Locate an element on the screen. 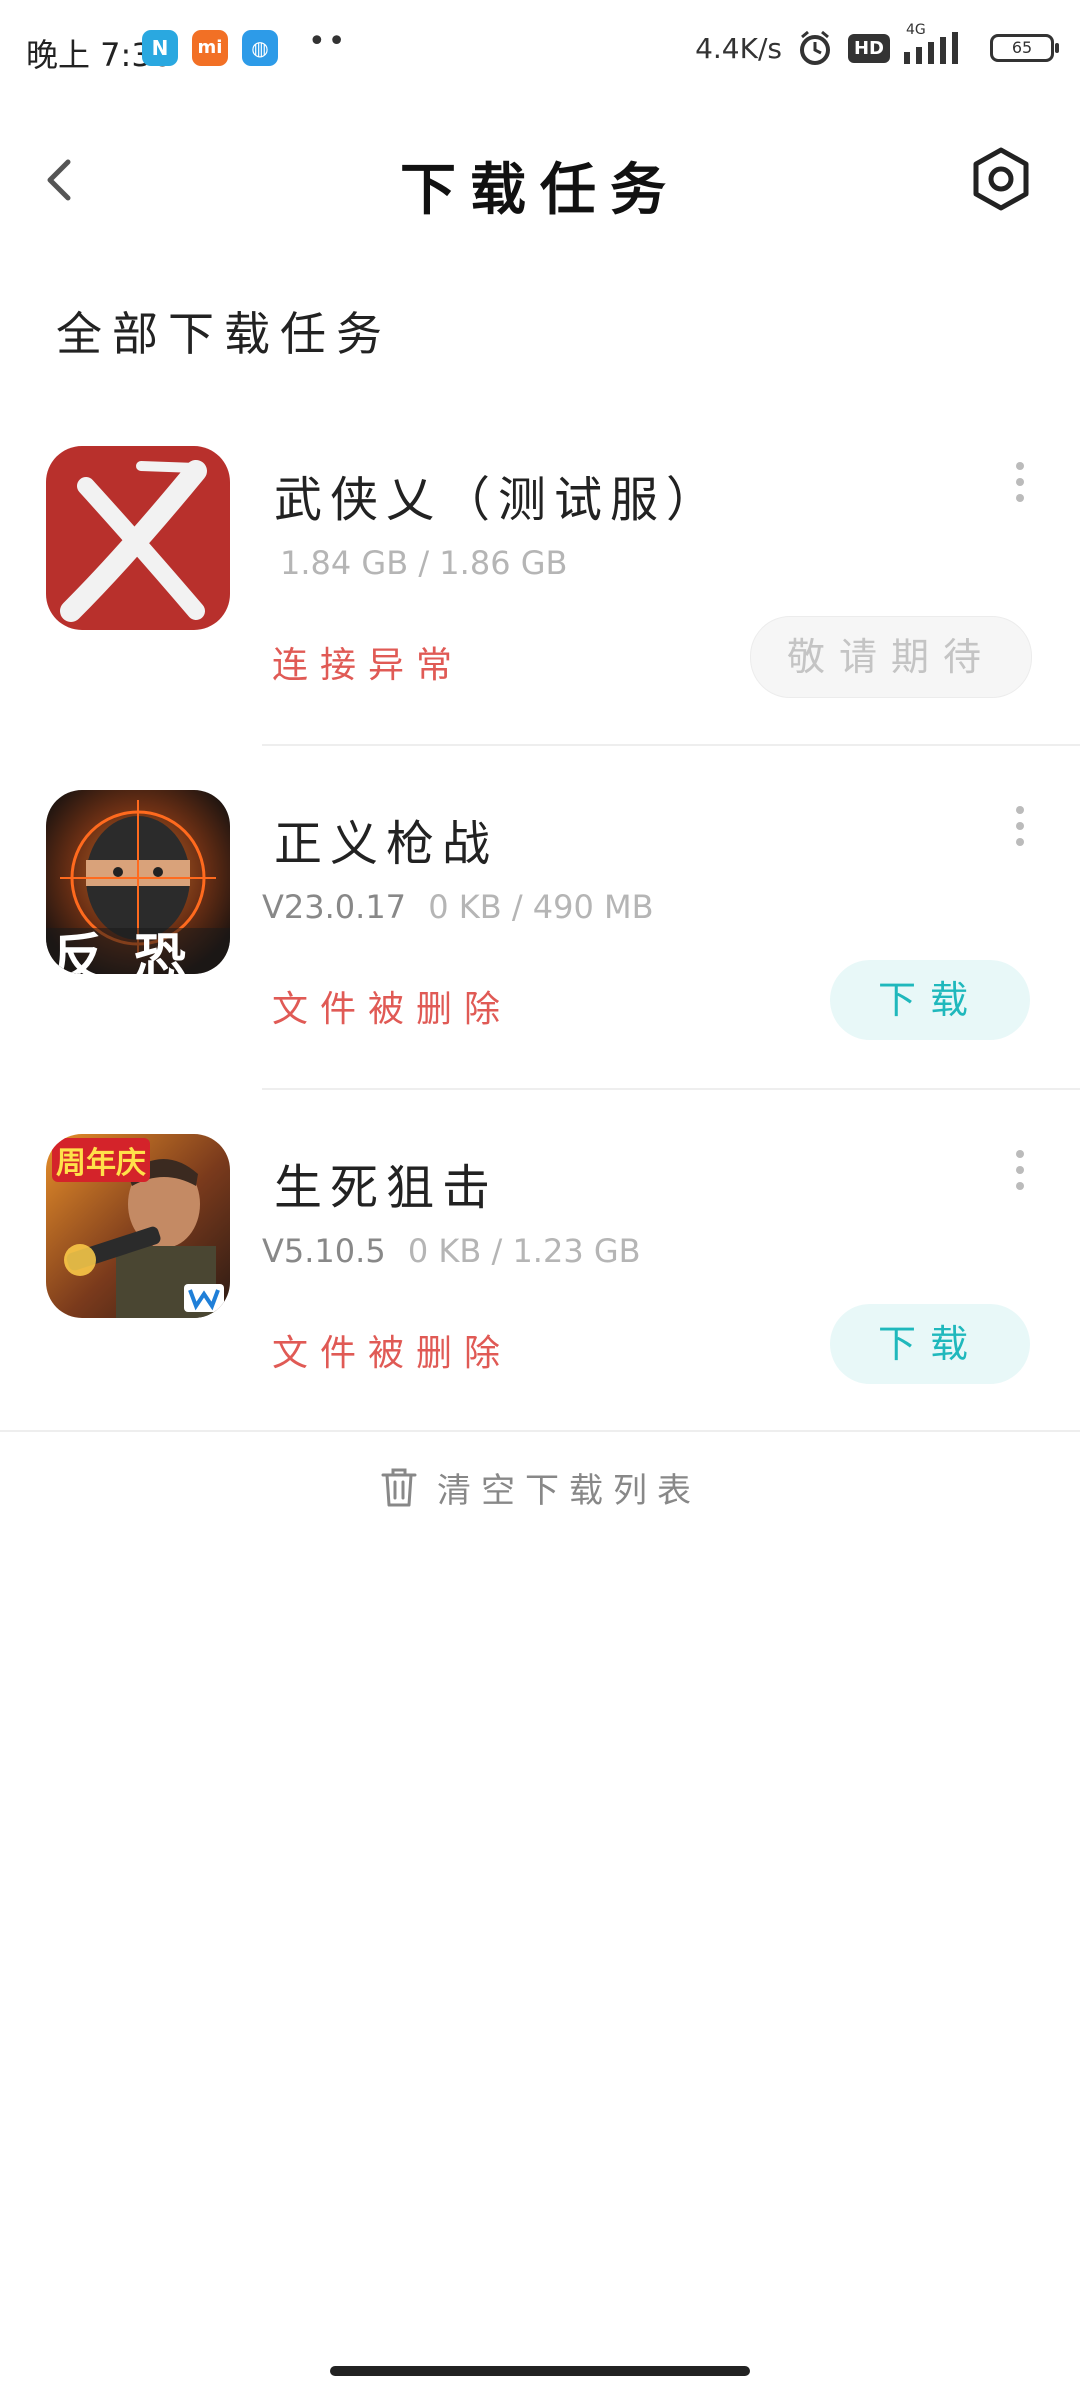 The width and height of the screenshot is (1080, 2400). coming-soon-button: 敬请期待 is located at coordinates (891, 657).